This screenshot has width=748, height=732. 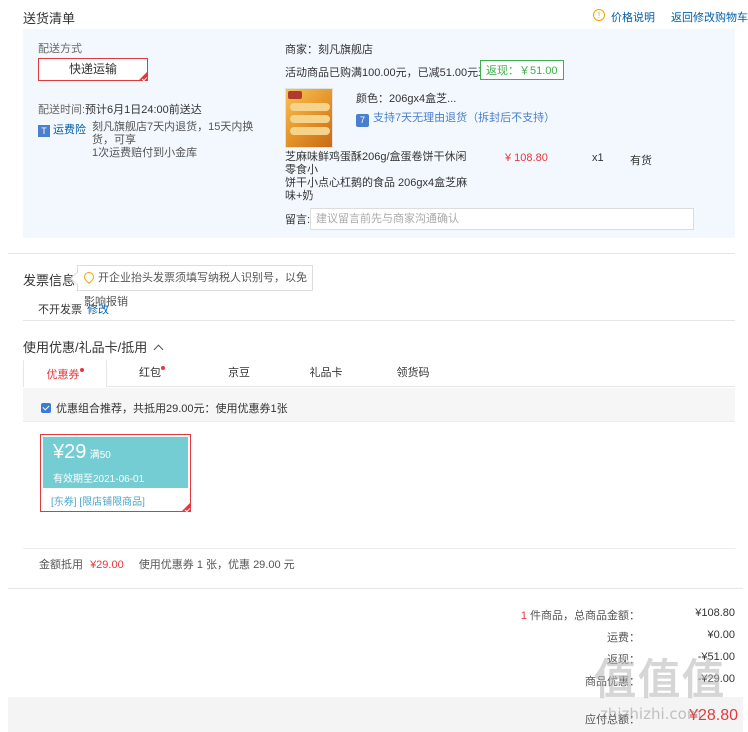 What do you see at coordinates (158, 349) in the screenshot?
I see `chevron-up-icon` at bounding box center [158, 349].